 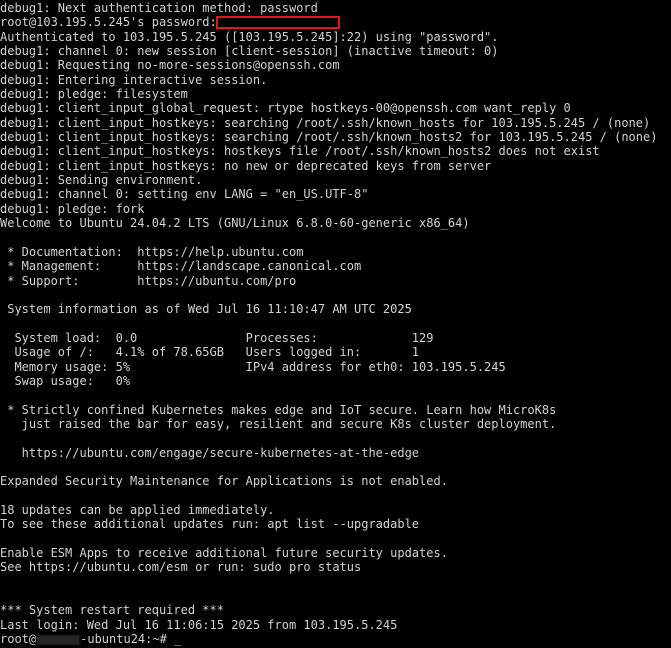 What do you see at coordinates (58, 639) in the screenshot?
I see `hostname-redaction` at bounding box center [58, 639].